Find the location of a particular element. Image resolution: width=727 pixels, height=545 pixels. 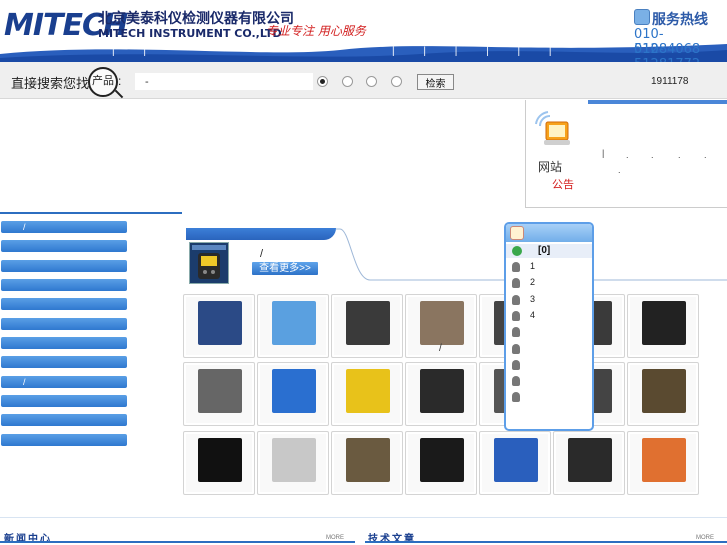

company-name-cn: 北京美泰科仪检测仪器有限公司 is located at coordinates (196, 19).